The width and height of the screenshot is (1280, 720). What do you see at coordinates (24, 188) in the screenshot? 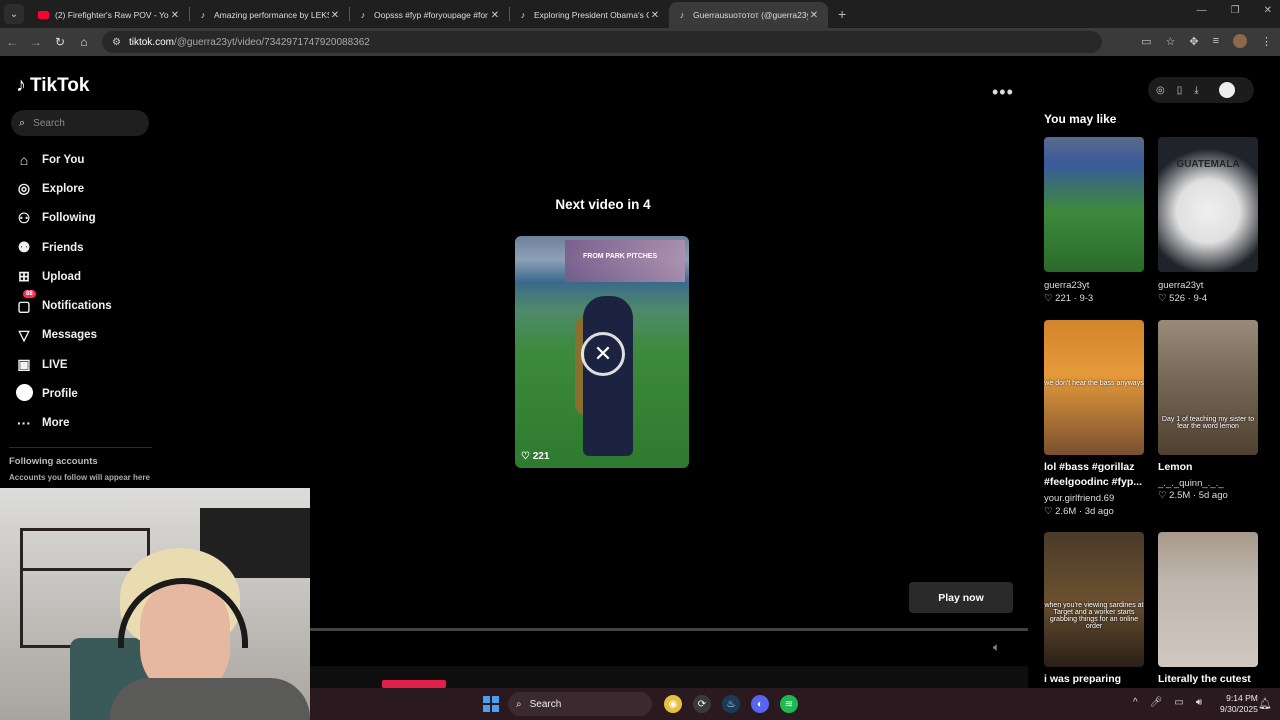
I see `compass-icon: ◎` at bounding box center [24, 188].